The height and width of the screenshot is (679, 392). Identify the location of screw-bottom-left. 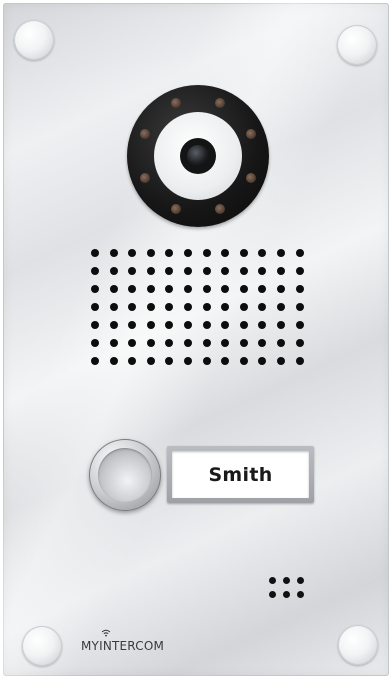
(42, 646).